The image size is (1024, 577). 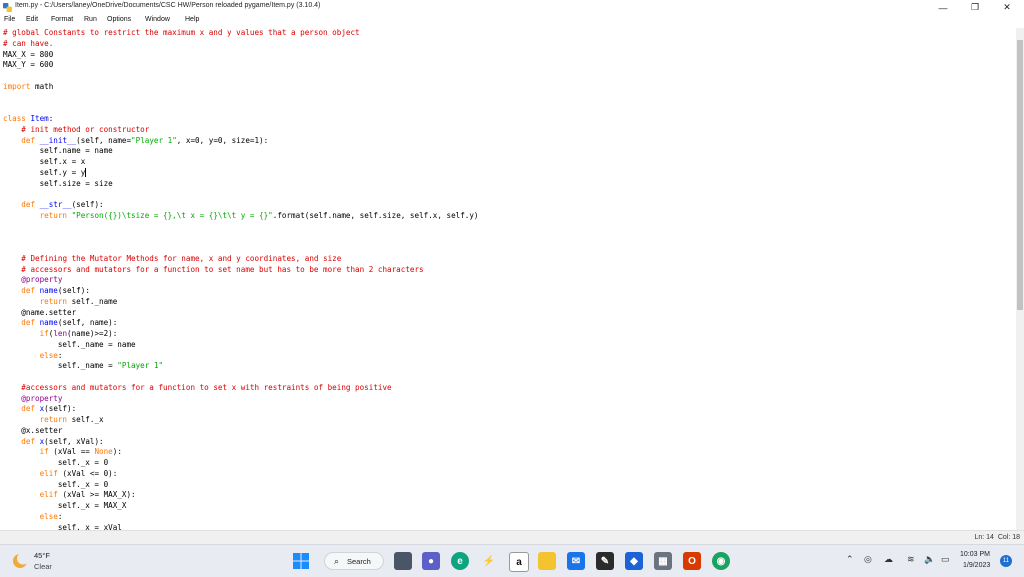 I want to click on code-line: def x(self):, so click(x=241, y=409).